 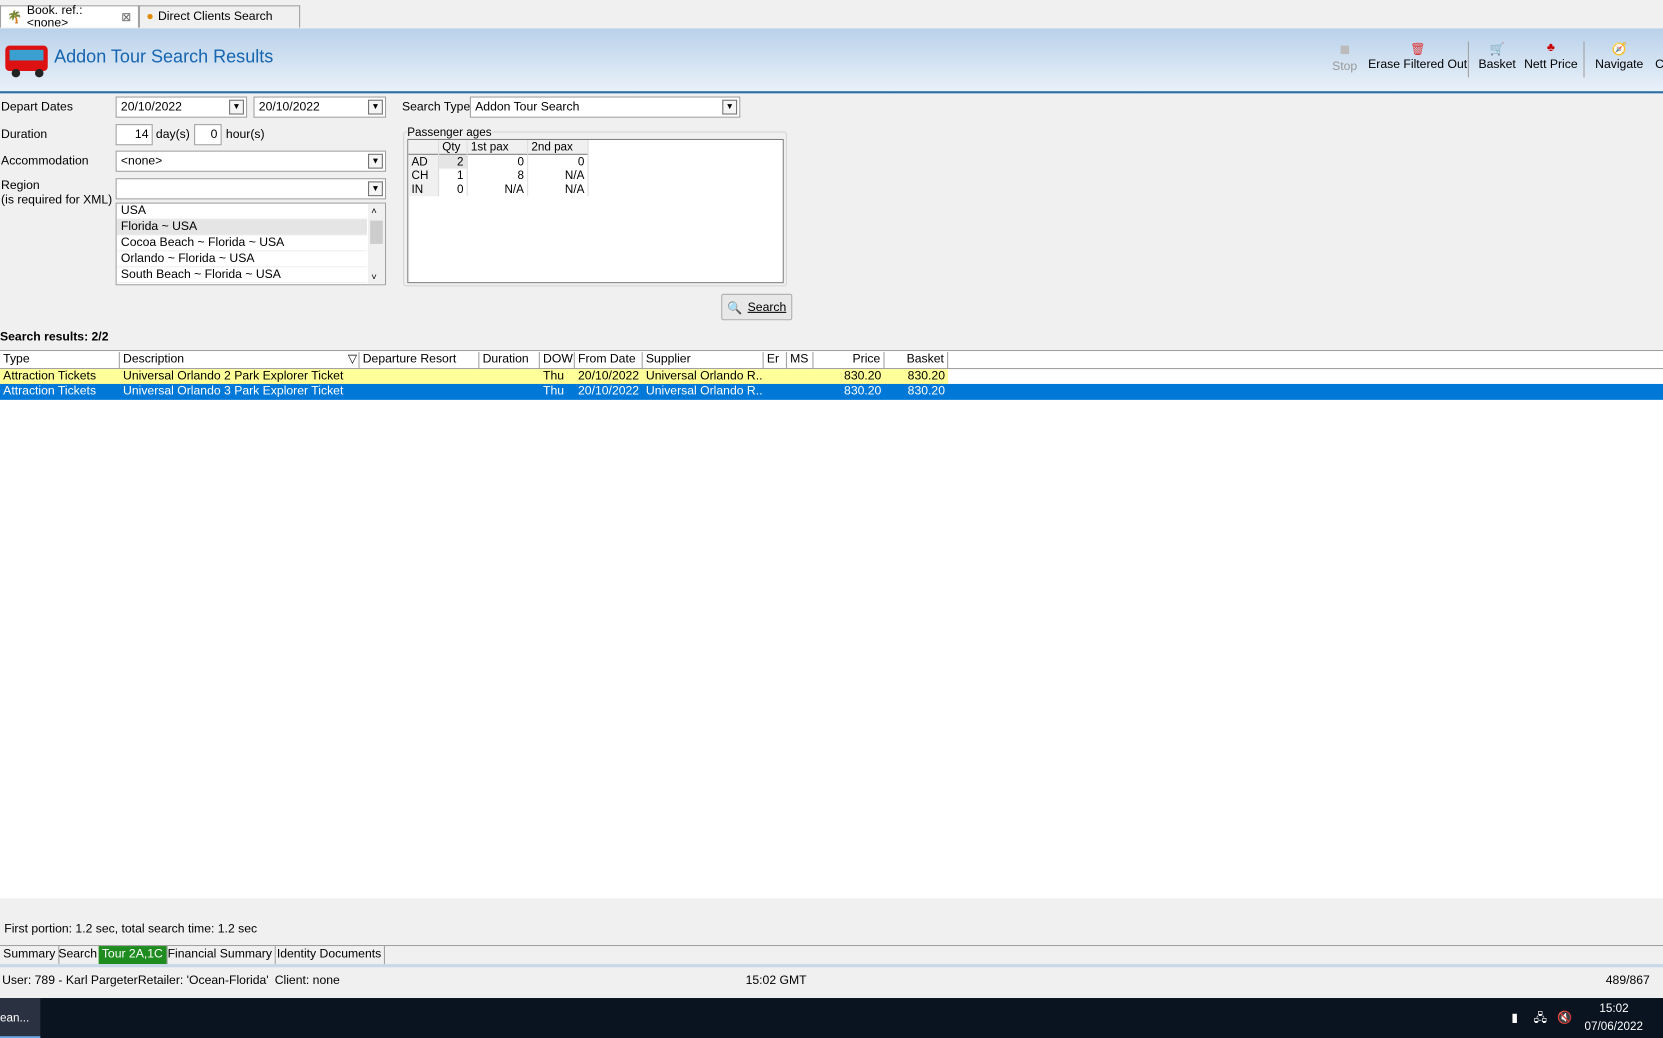 I want to click on network-icon: 🖧, so click(x=1541, y=1020).